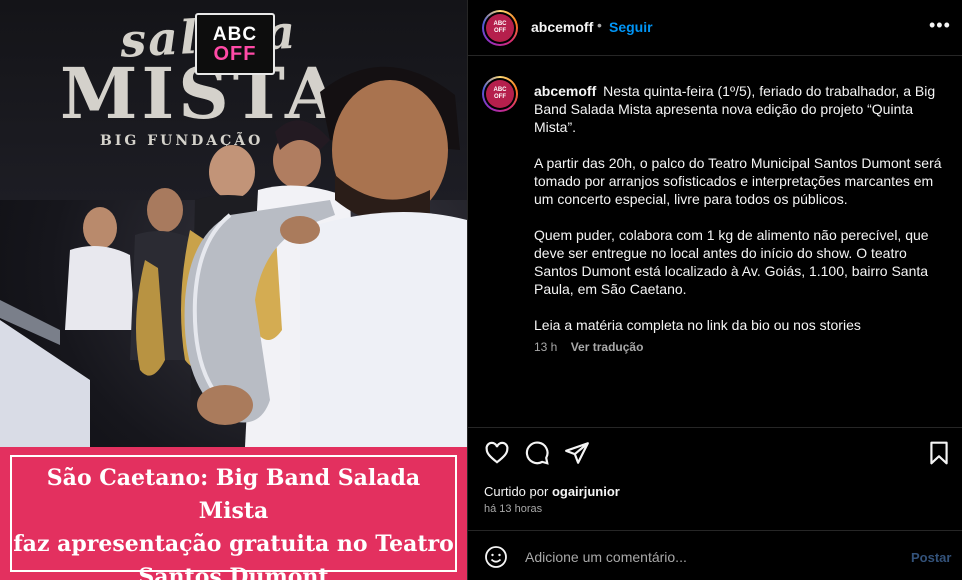  Describe the element at coordinates (562, 27) in the screenshot. I see `header-username: abcemoff` at that location.